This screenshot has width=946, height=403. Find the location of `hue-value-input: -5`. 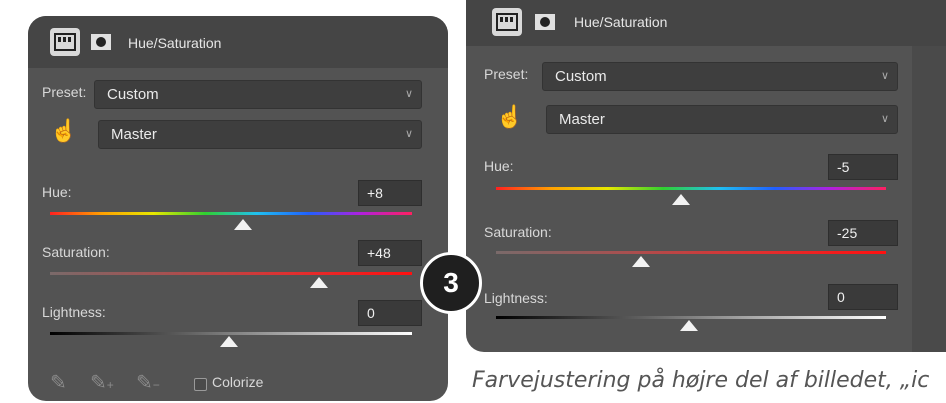

hue-value-input: -5 is located at coordinates (863, 167).